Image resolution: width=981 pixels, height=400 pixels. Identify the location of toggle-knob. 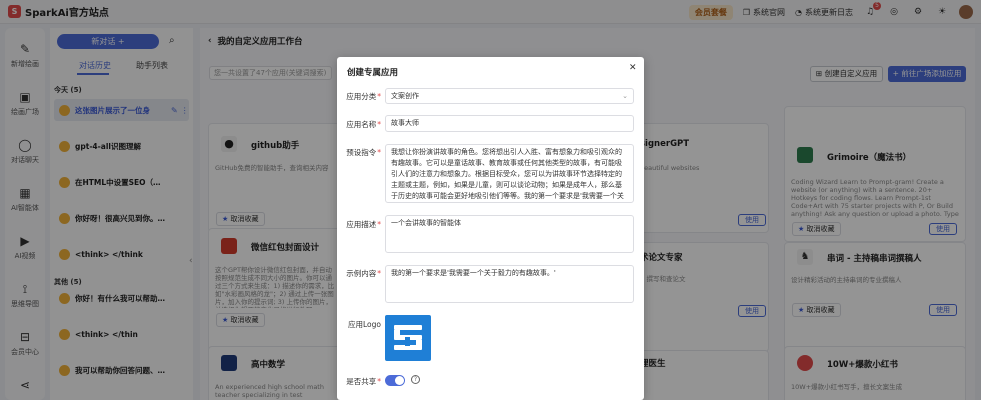
(399, 380).